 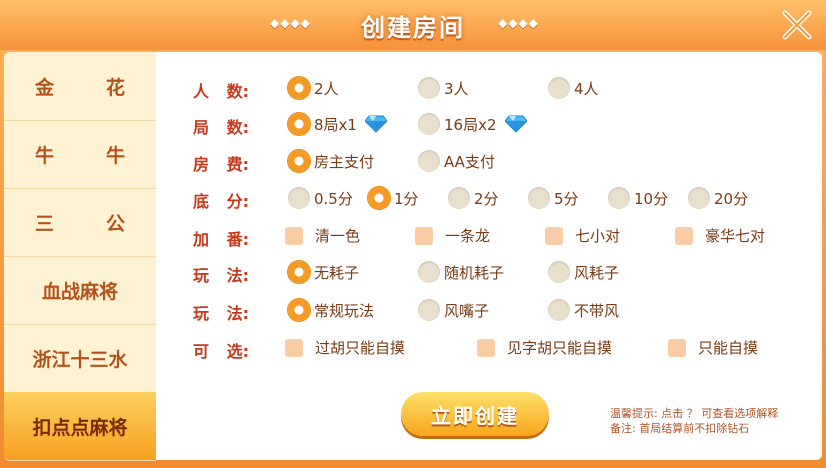 I want to click on option-label: 4人, so click(x=586, y=88).